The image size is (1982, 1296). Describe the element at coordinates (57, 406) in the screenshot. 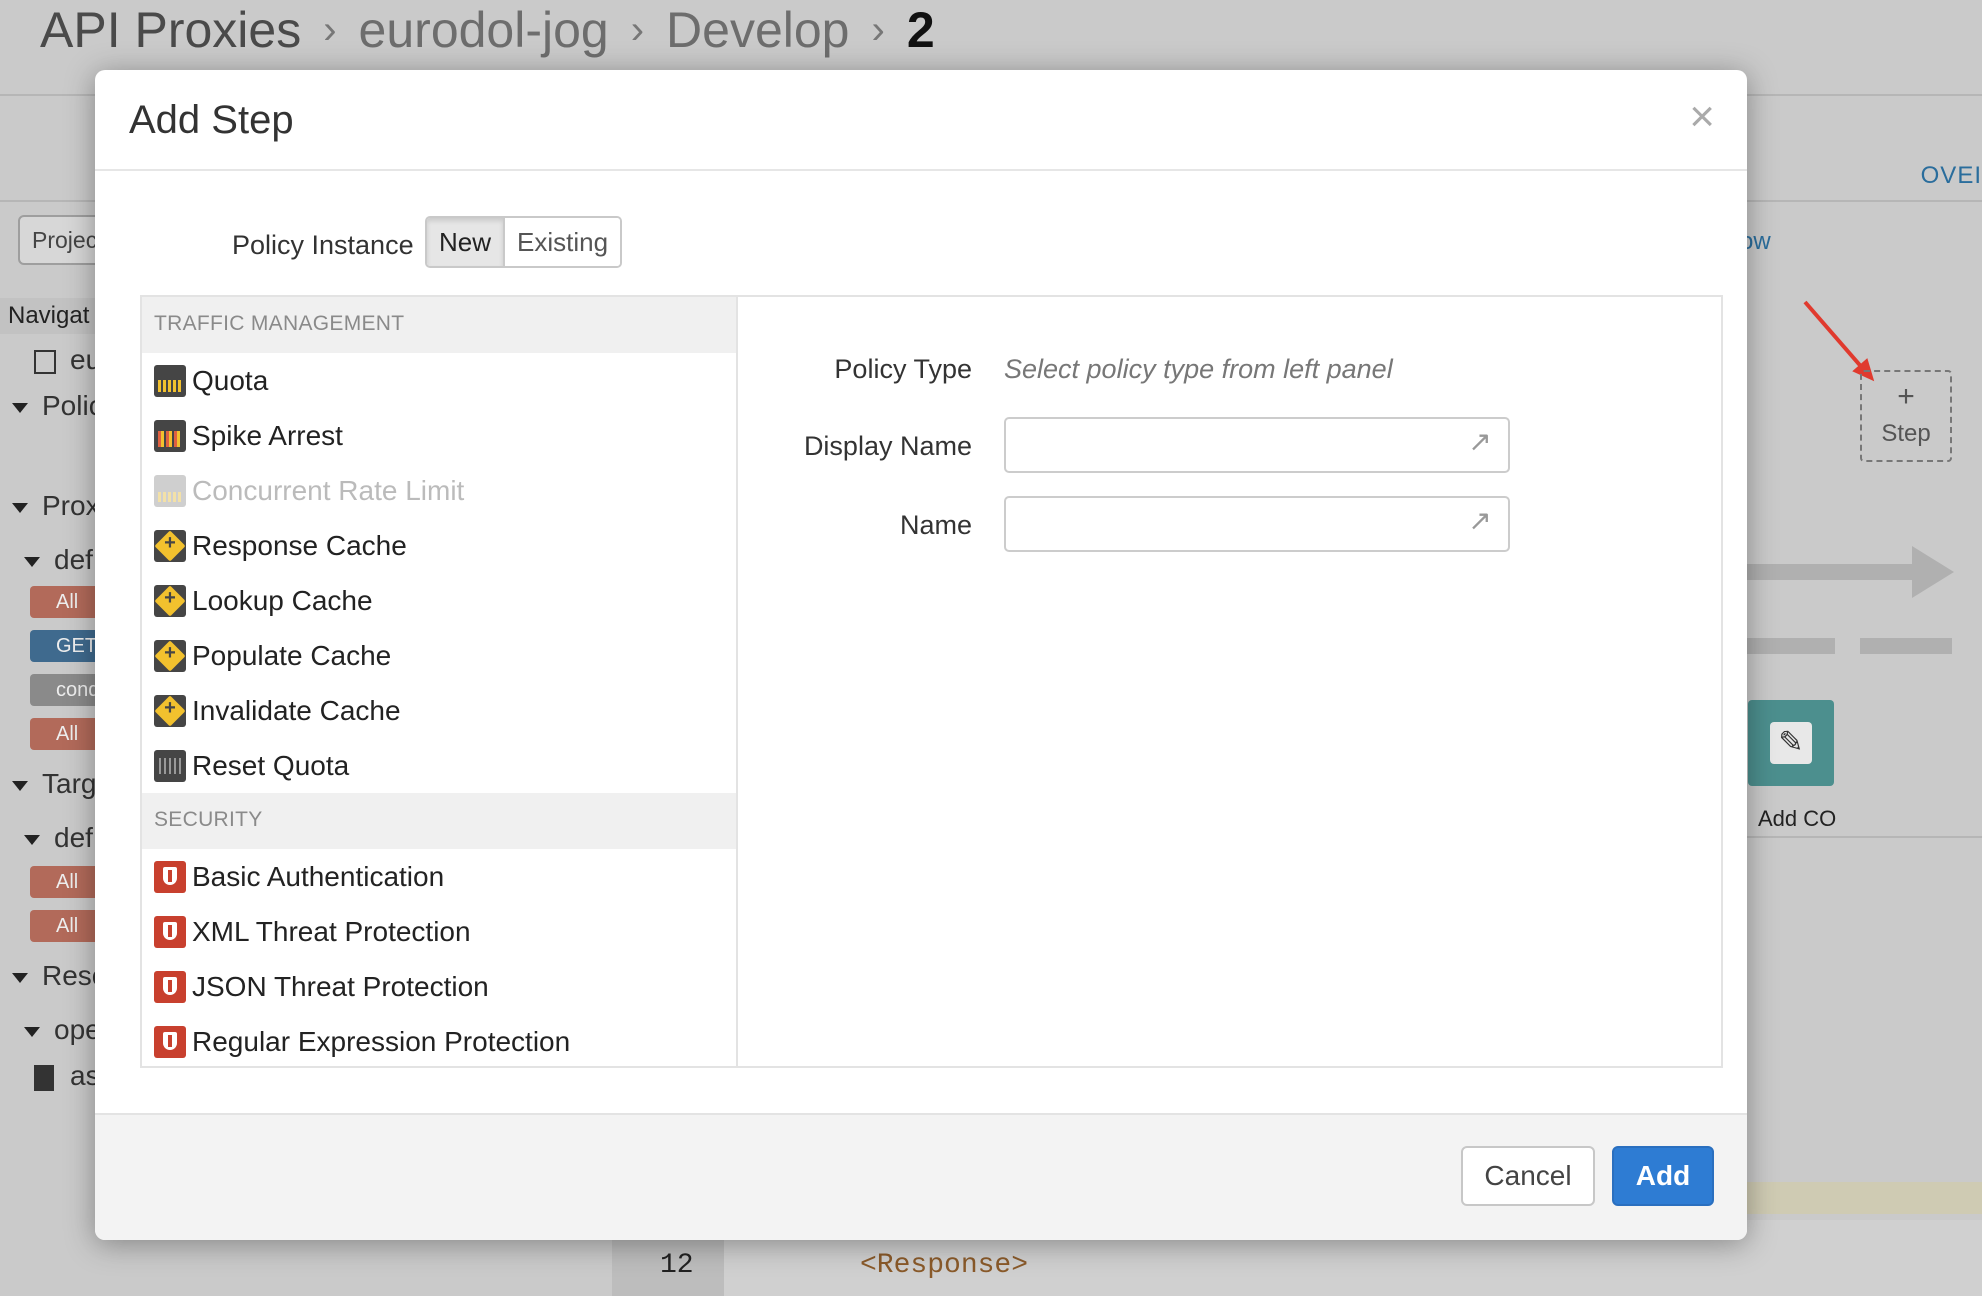

I see `nav-section-policies: Polic` at that location.